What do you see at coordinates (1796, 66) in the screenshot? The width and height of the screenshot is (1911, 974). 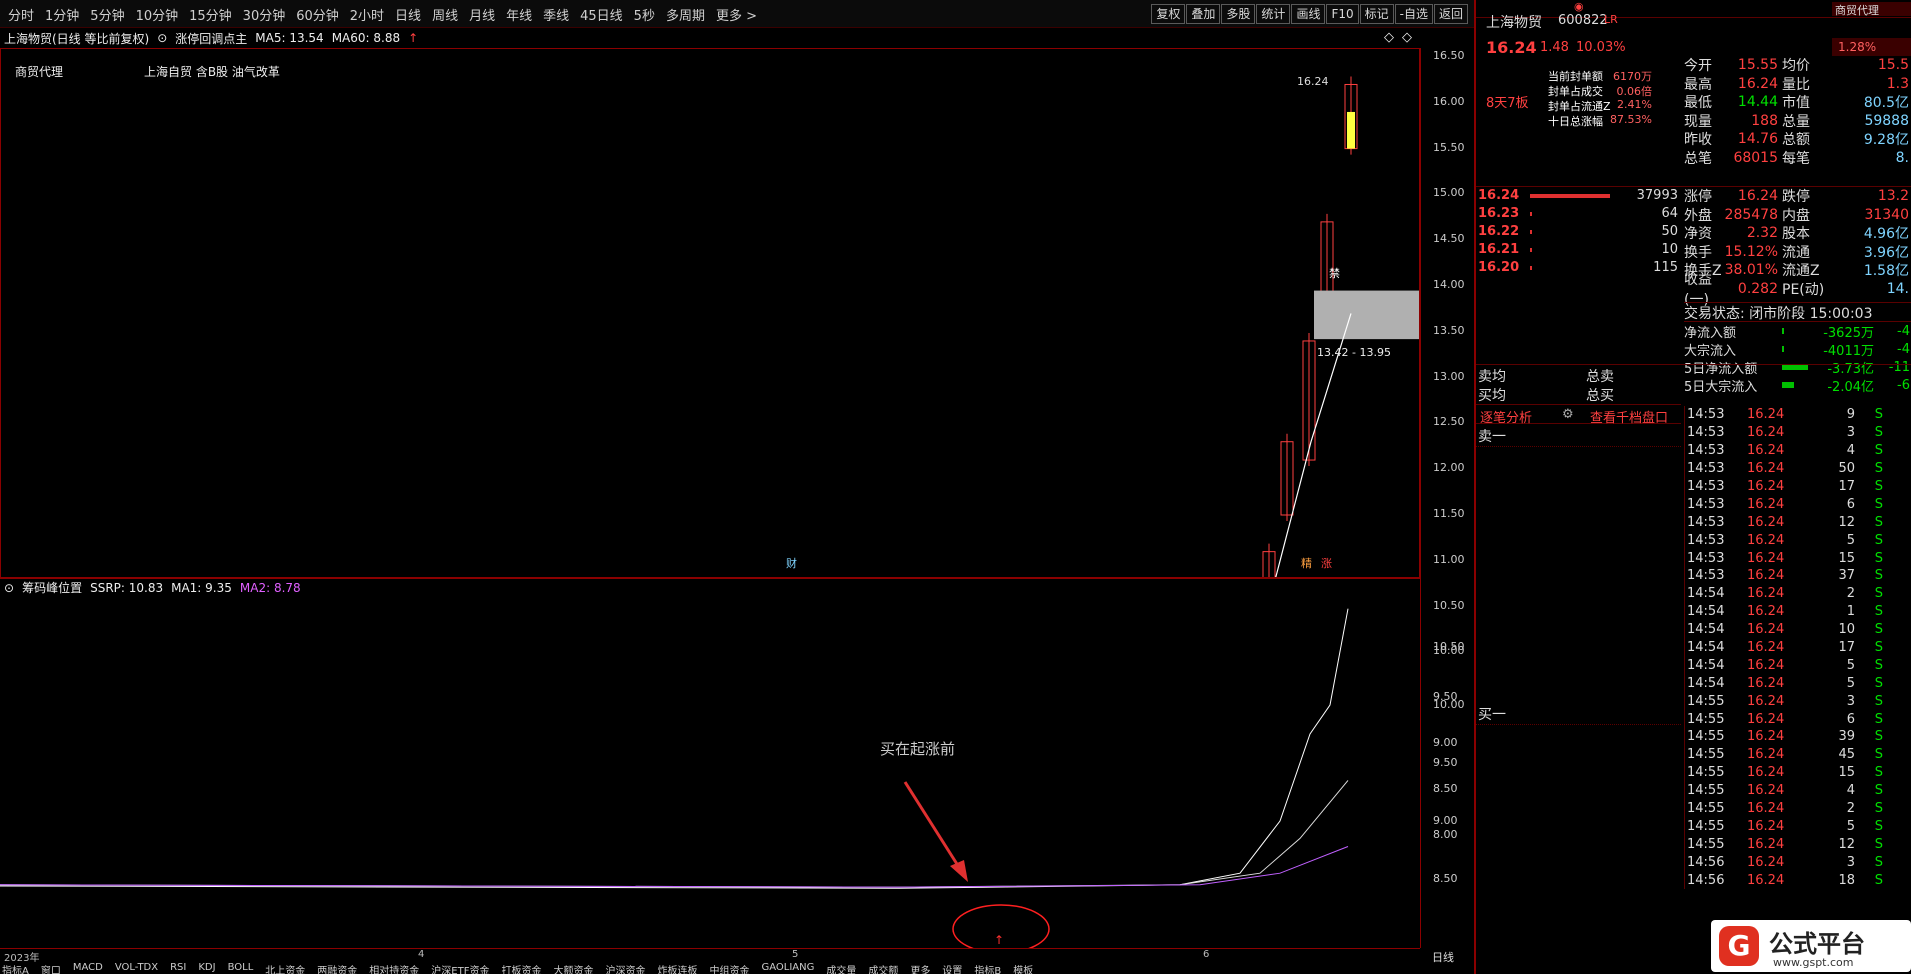 I see `quote-label: 均价` at bounding box center [1796, 66].